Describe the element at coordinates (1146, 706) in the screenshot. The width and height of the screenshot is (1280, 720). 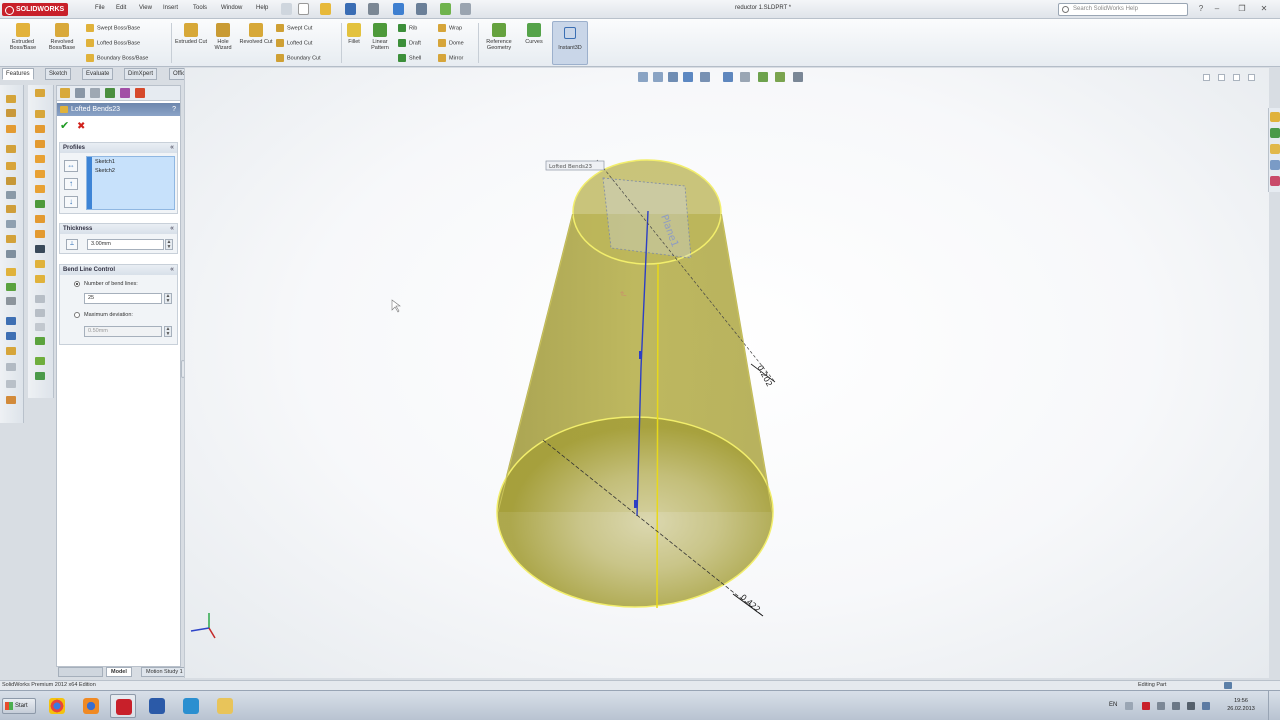
I see `tray-app-icon` at that location.